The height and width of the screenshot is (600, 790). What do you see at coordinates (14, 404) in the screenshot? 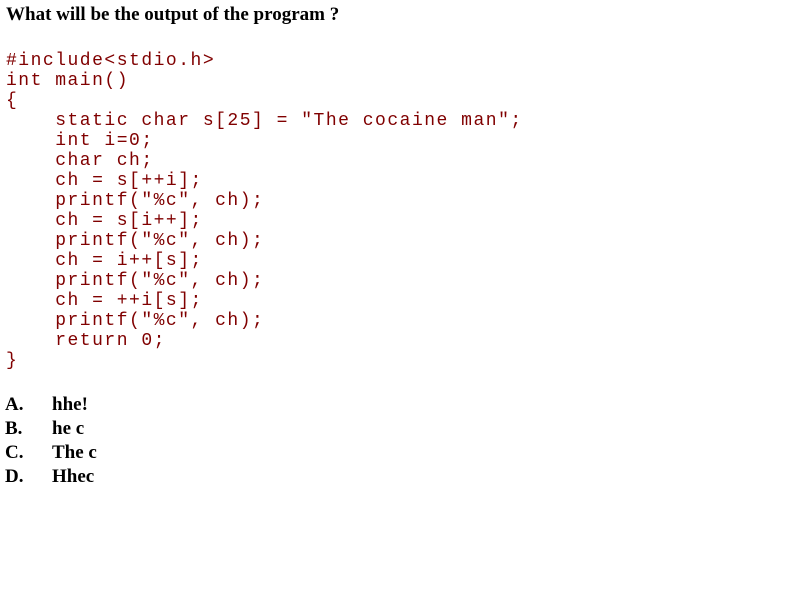
I see `option-letter: A.` at bounding box center [14, 404].